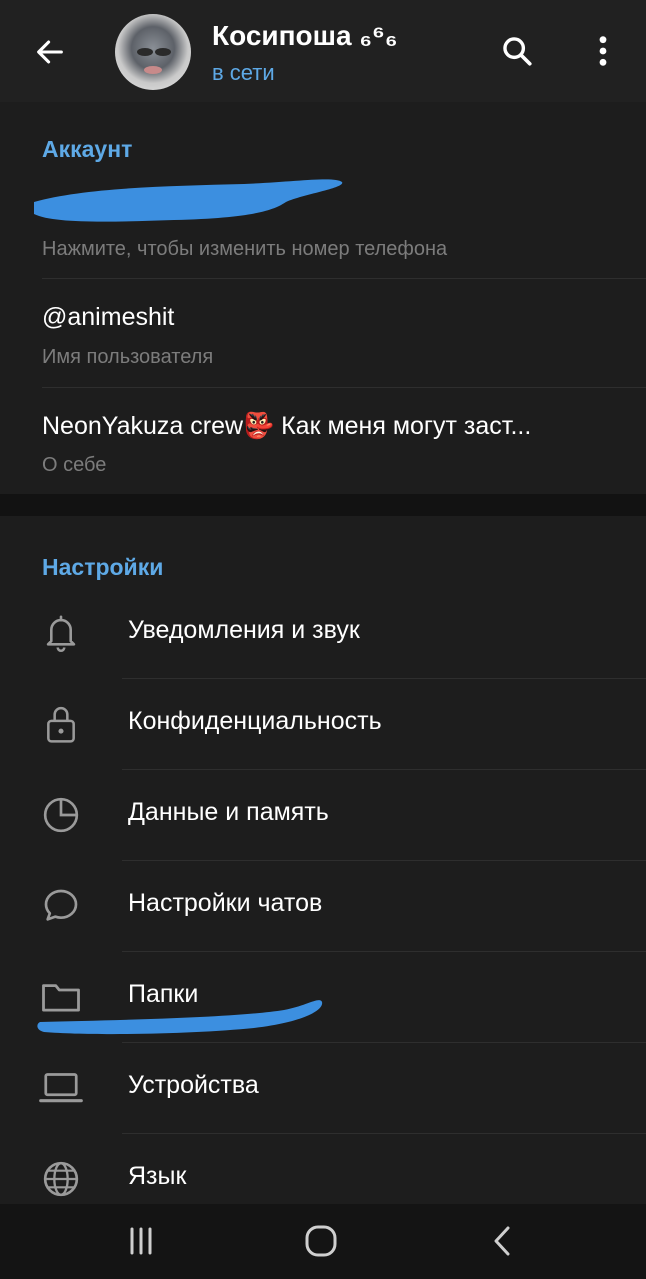  Describe the element at coordinates (61, 815) in the screenshot. I see `pie-chart-icon` at that location.